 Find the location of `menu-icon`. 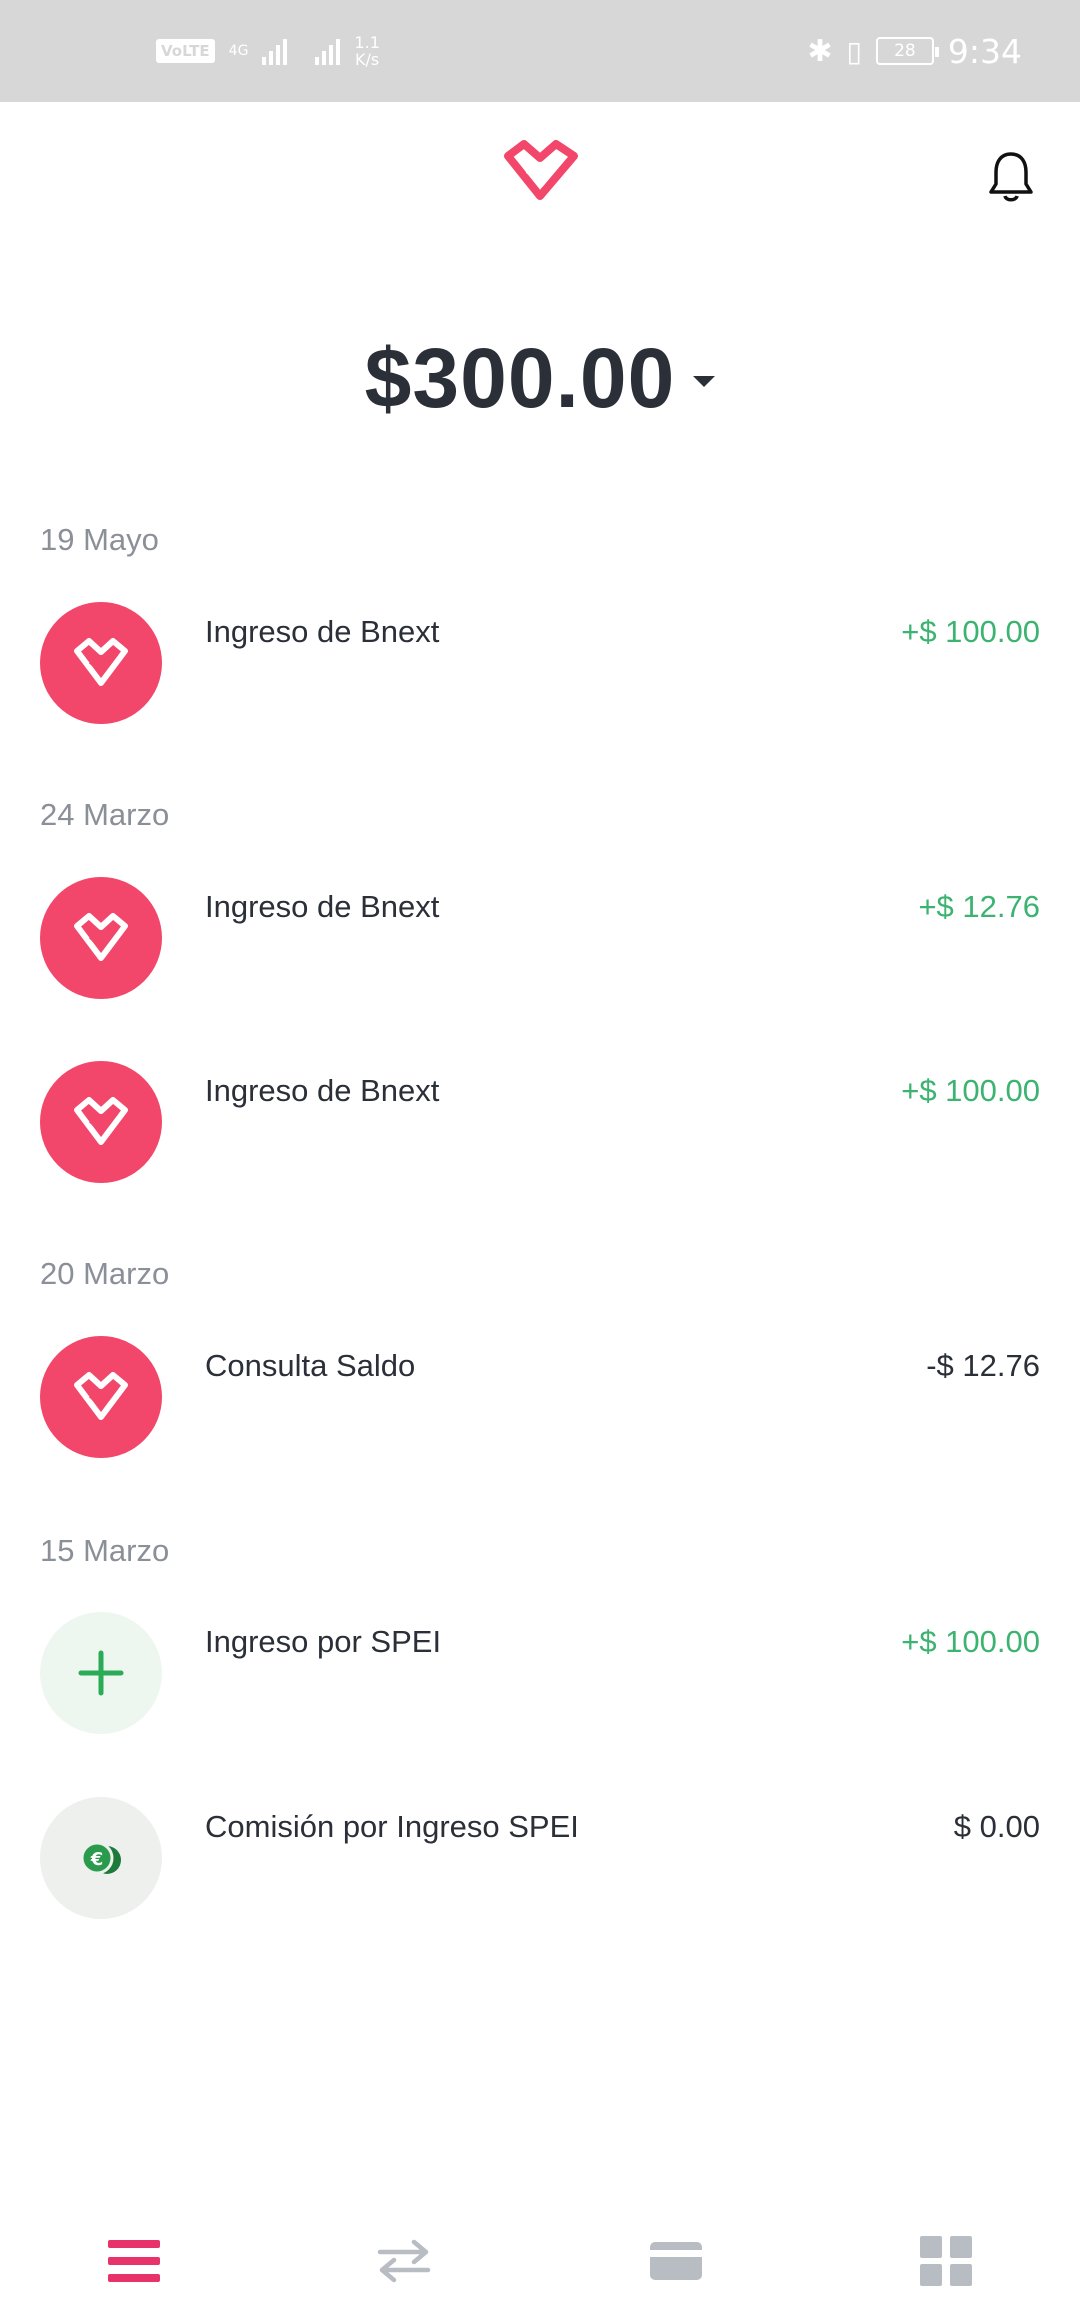

menu-icon is located at coordinates (134, 2261).